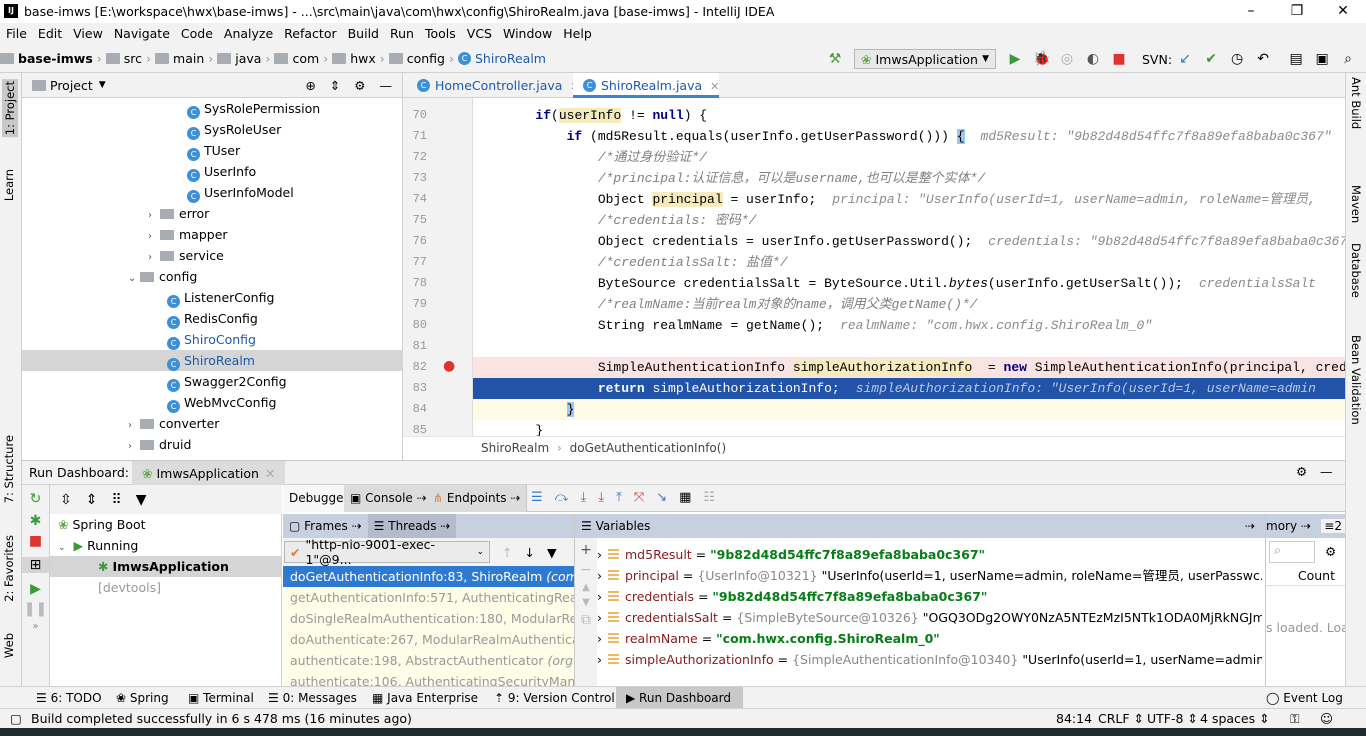 Image resolution: width=1366 pixels, height=736 pixels. I want to click on add-watch-icon: +, so click(586, 550).